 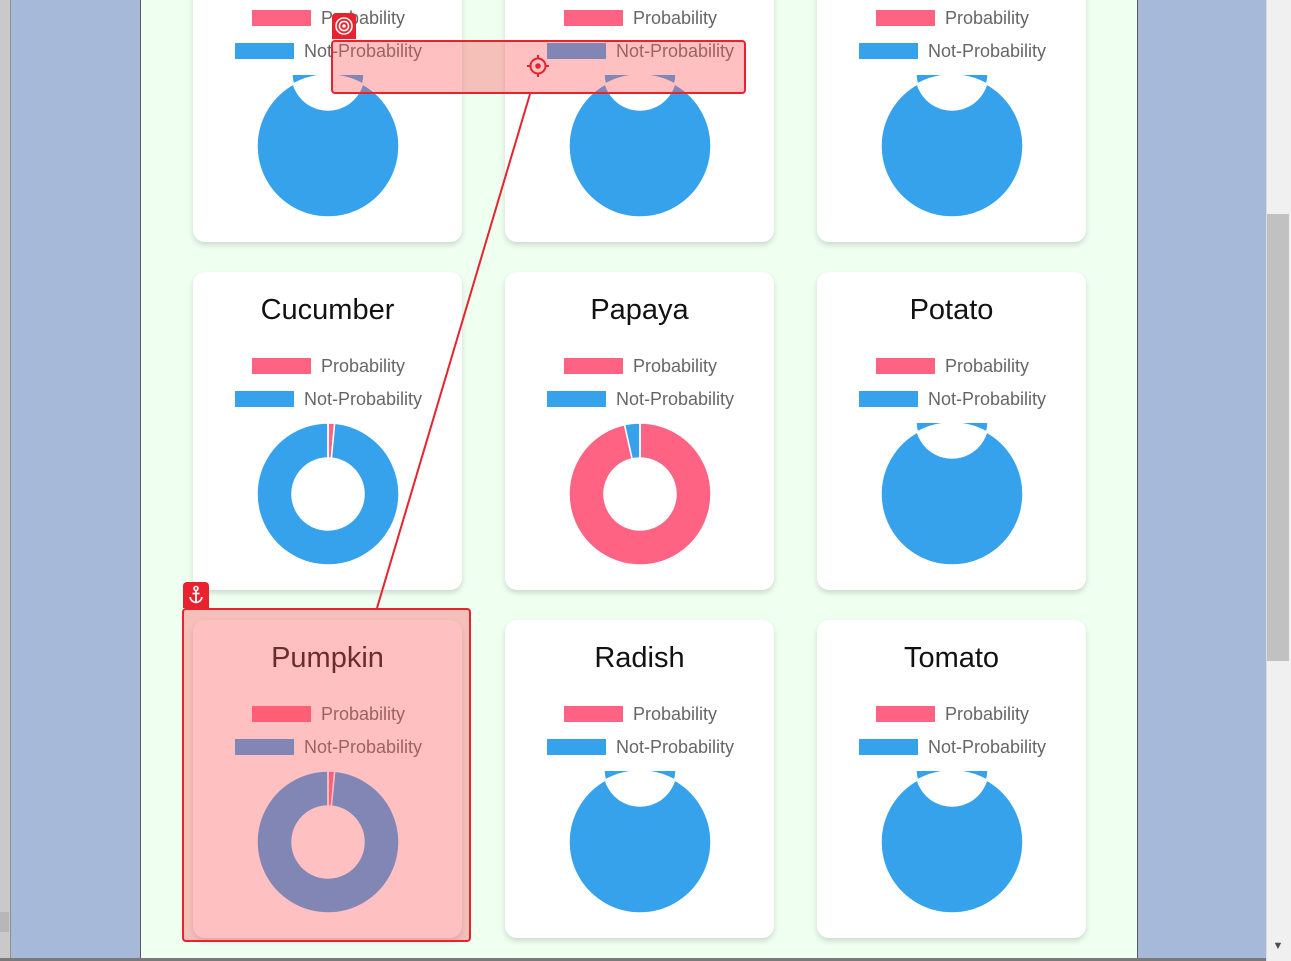 What do you see at coordinates (538, 66) in the screenshot?
I see `crosshair-icon` at bounding box center [538, 66].